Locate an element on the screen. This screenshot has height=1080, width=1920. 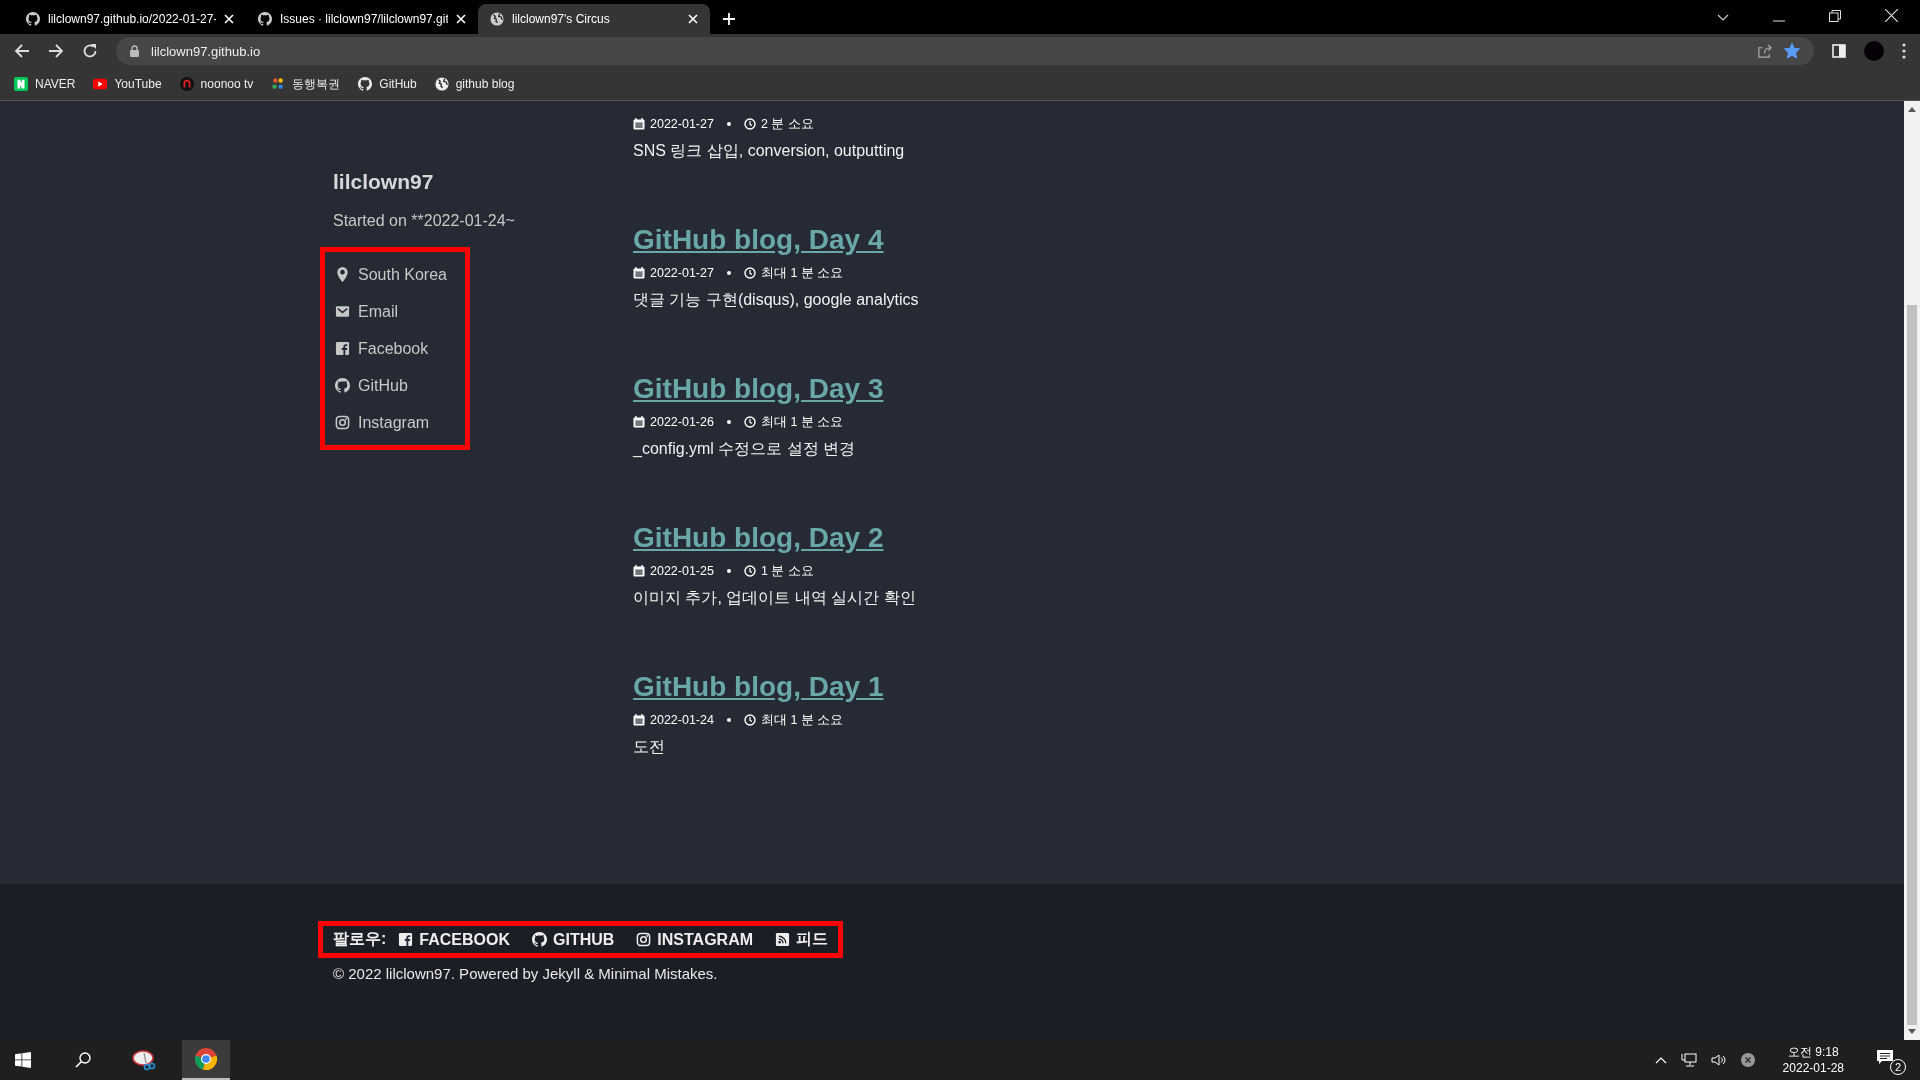
author-link: Email is located at coordinates (395, 311).